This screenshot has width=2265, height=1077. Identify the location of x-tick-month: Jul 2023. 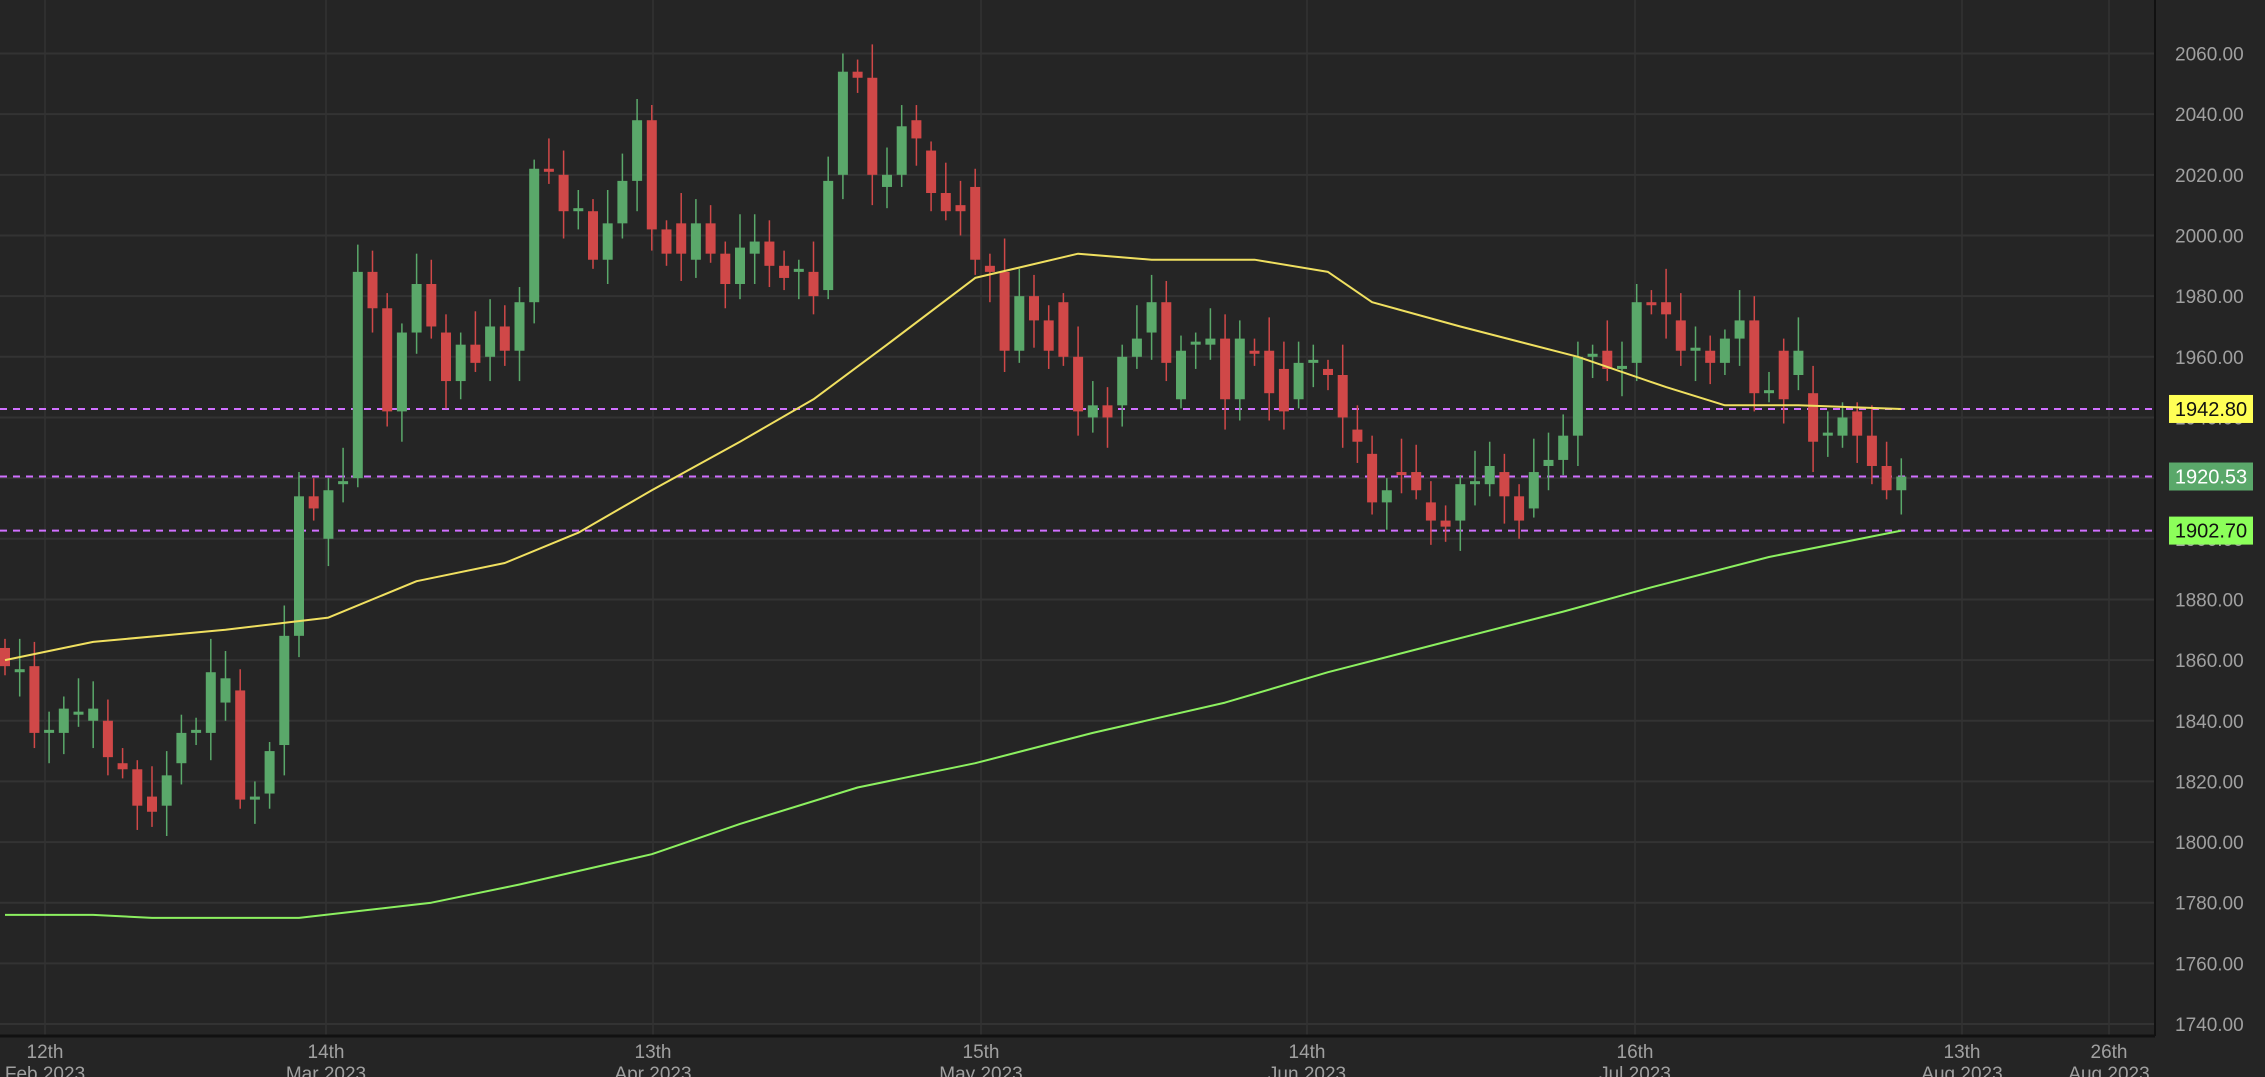
(1635, 1070).